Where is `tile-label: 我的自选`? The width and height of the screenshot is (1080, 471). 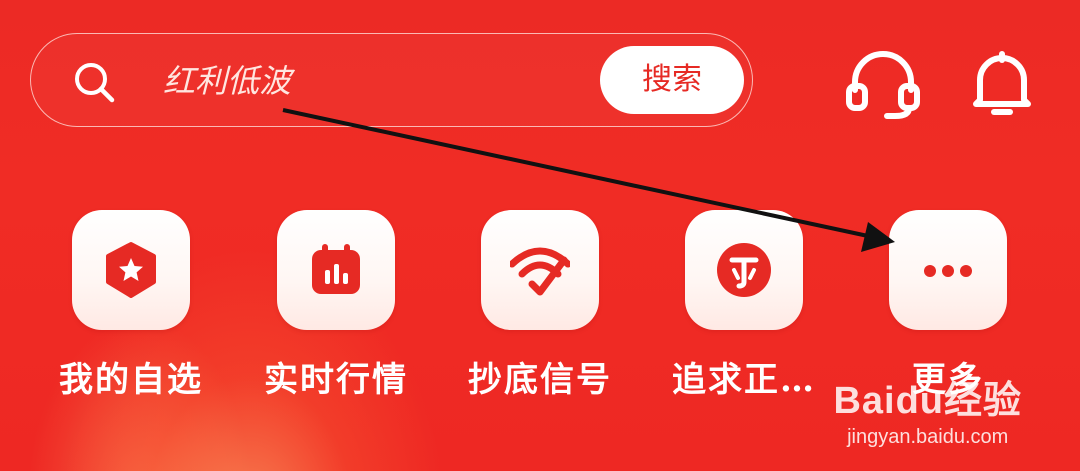
tile-label: 我的自选 is located at coordinates (131, 380).